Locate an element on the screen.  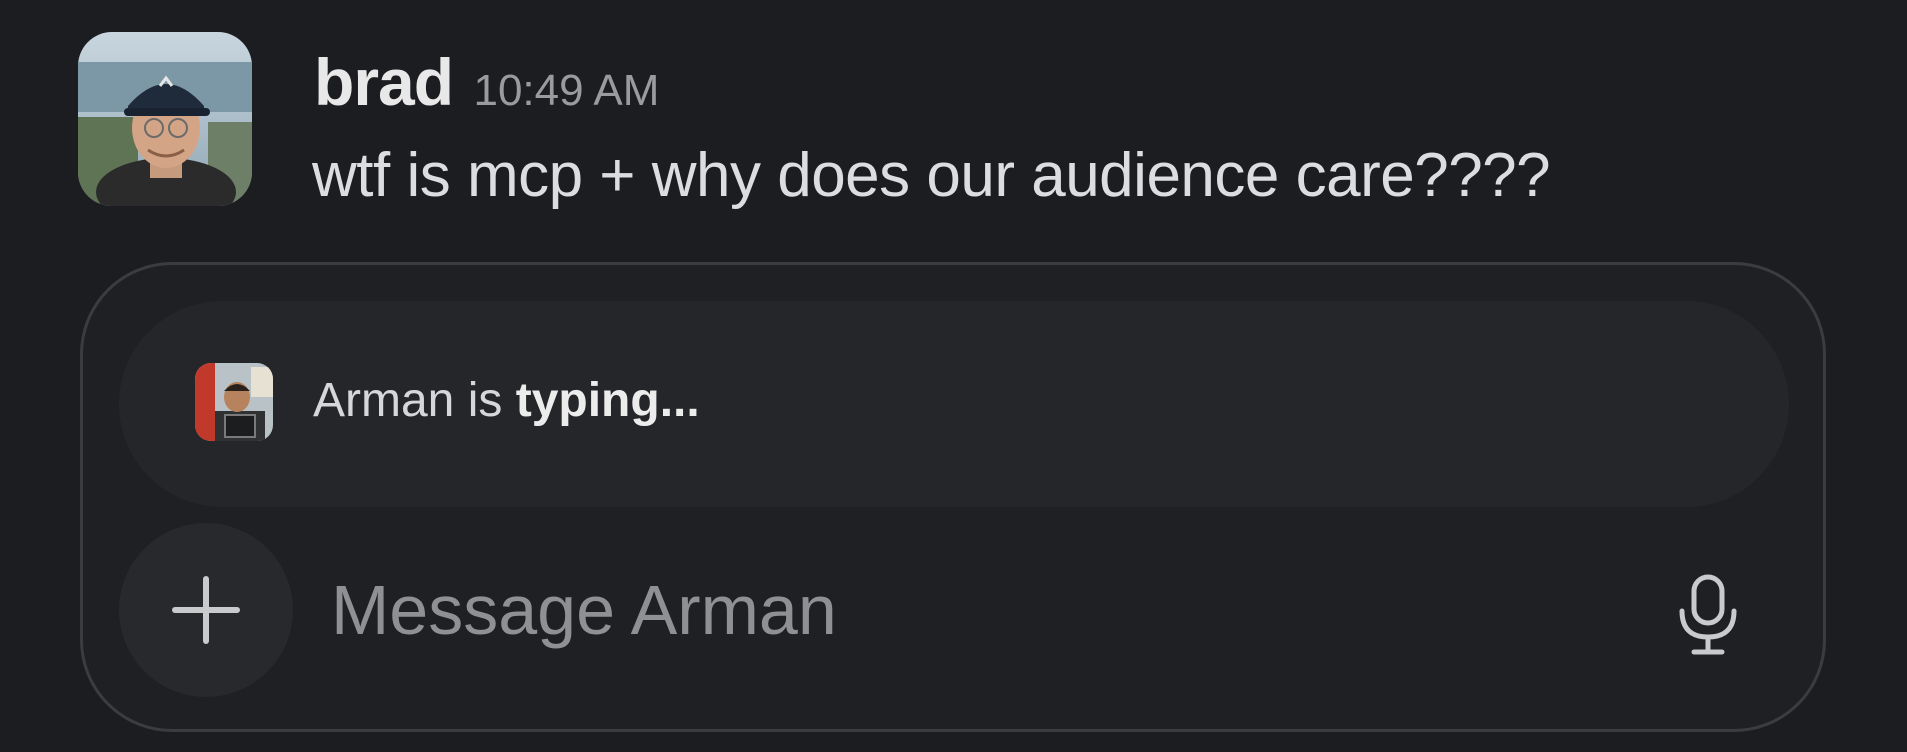
author-avatar is located at coordinates (165, 119).